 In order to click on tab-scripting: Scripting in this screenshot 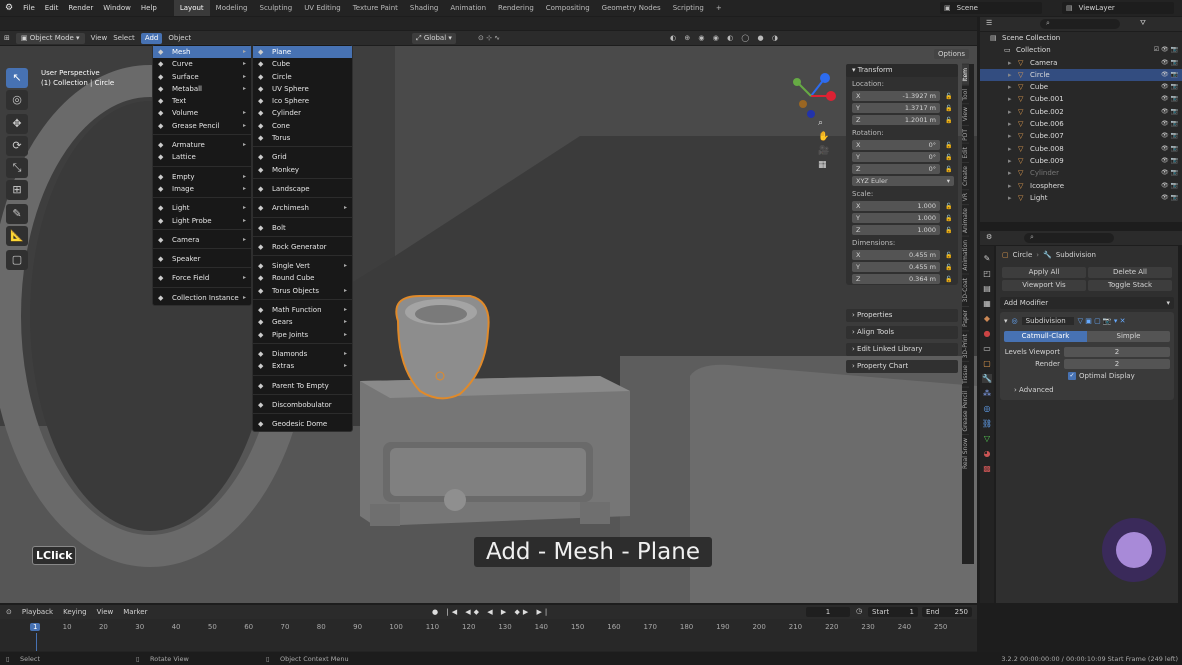, I will do `click(688, 8)`.